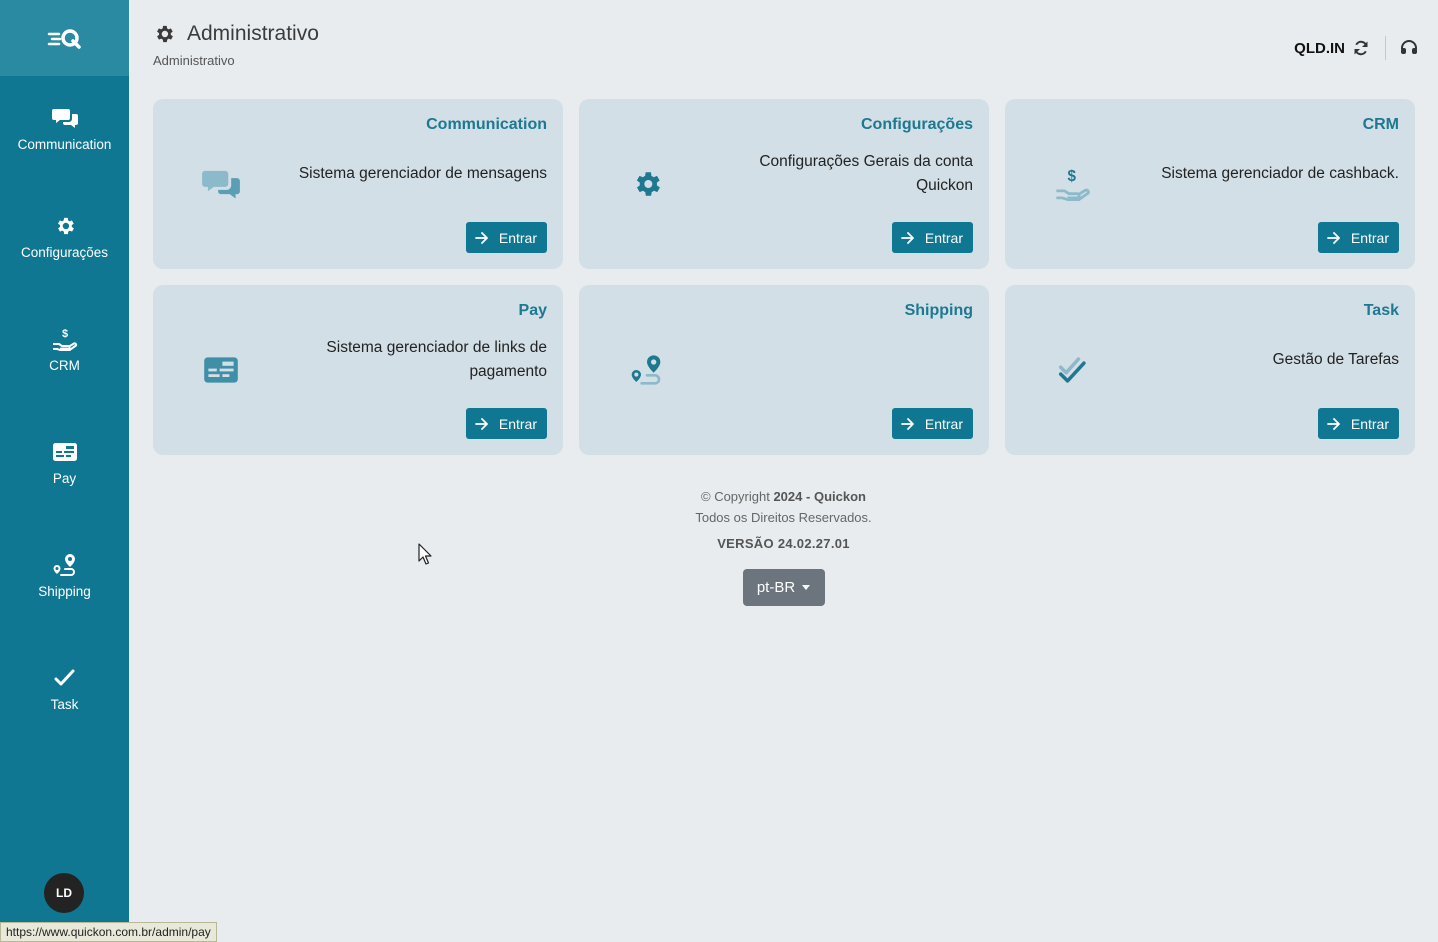 This screenshot has width=1438, height=942. Describe the element at coordinates (486, 124) in the screenshot. I see `card-title: Communication` at that location.